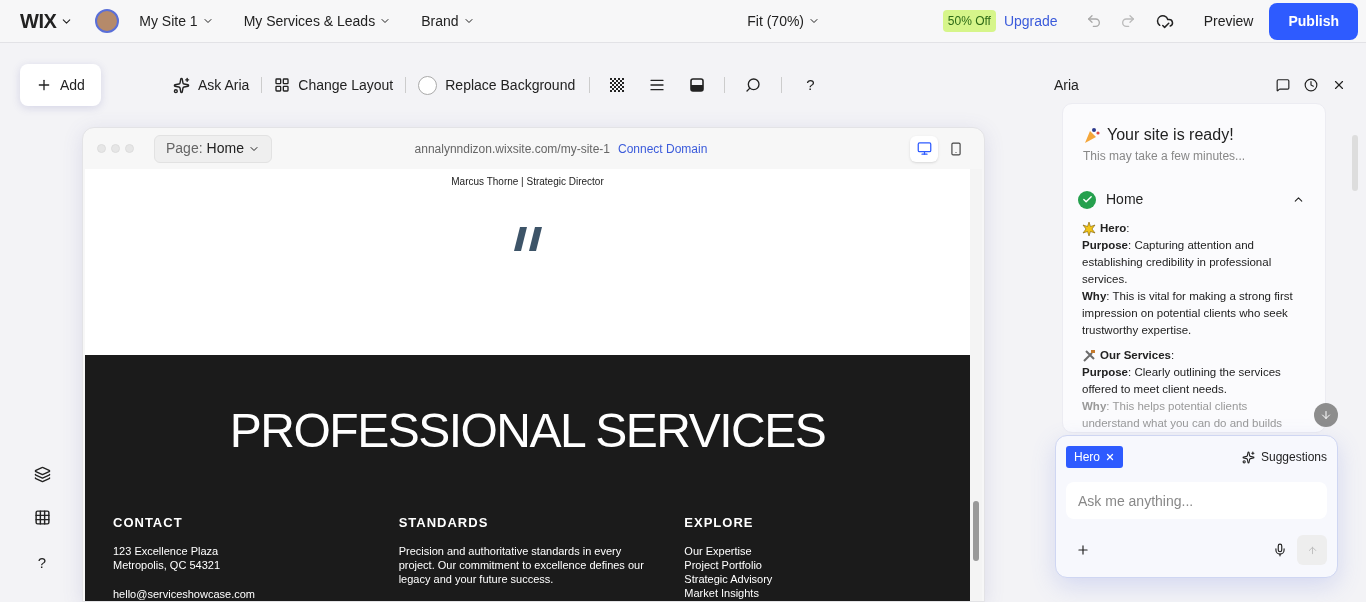  What do you see at coordinates (527, 182) in the screenshot?
I see `testimonial-caption: Marcus Thorne | Strategic Director` at bounding box center [527, 182].